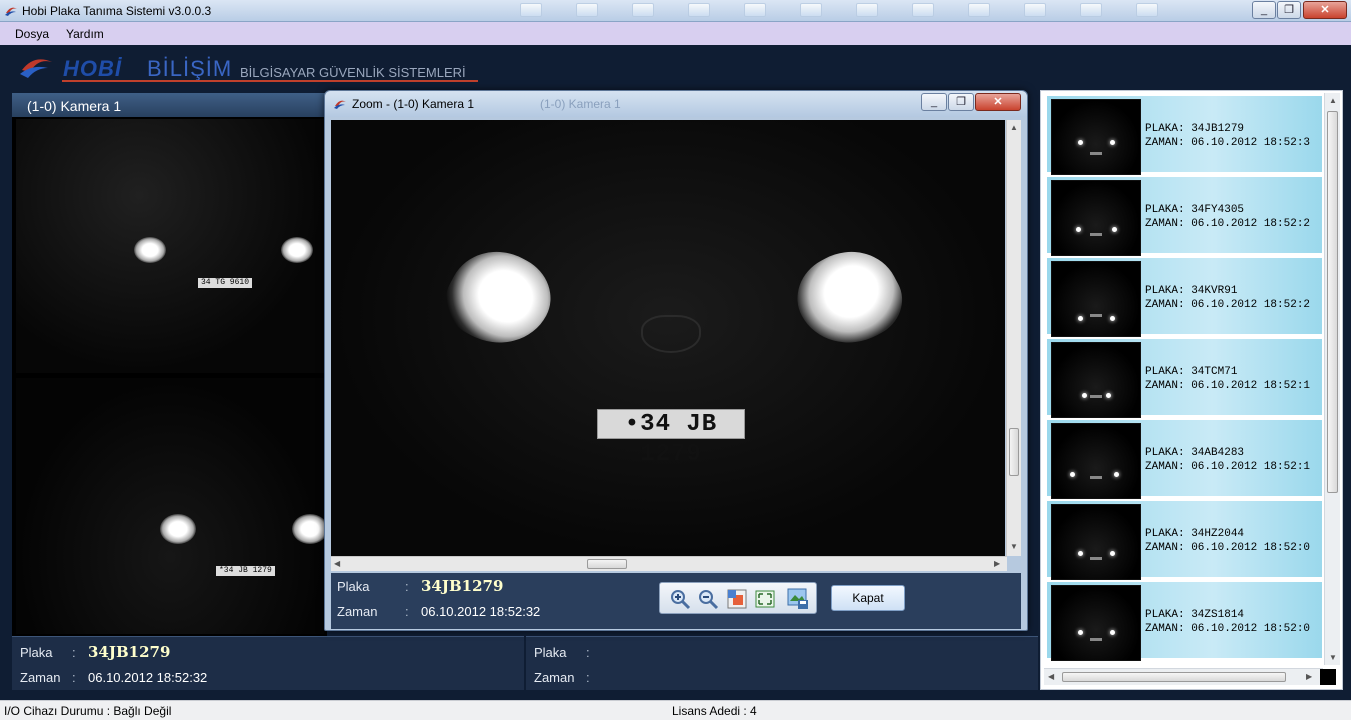 This screenshot has height=720, width=1351. Describe the element at coordinates (225, 283) in the screenshot. I see `camera-plate-1: 34 TG 9610` at that location.